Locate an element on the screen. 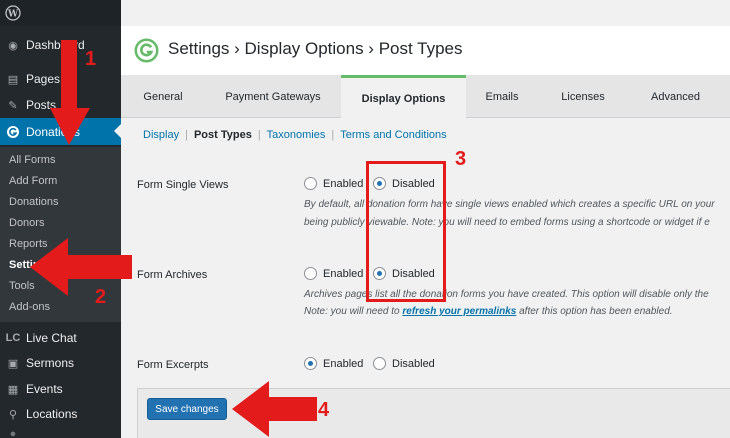  menu-item-live-chat: LC Live Chat is located at coordinates (60, 338).